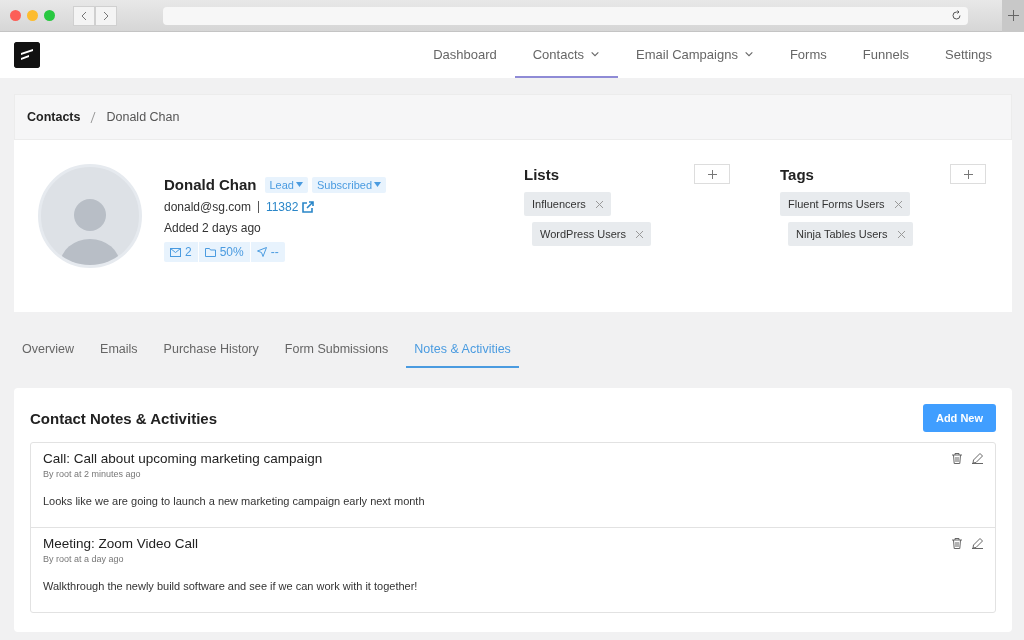 The image size is (1024, 640). Describe the element at coordinates (845, 204) in the screenshot. I see `tag-chip: Fluent Forms Users` at that location.